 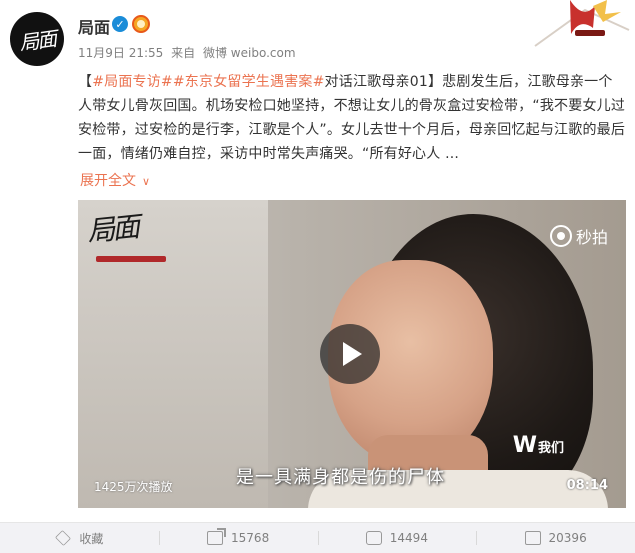 I want to click on miaopai-camera-icon, so click(x=560, y=236).